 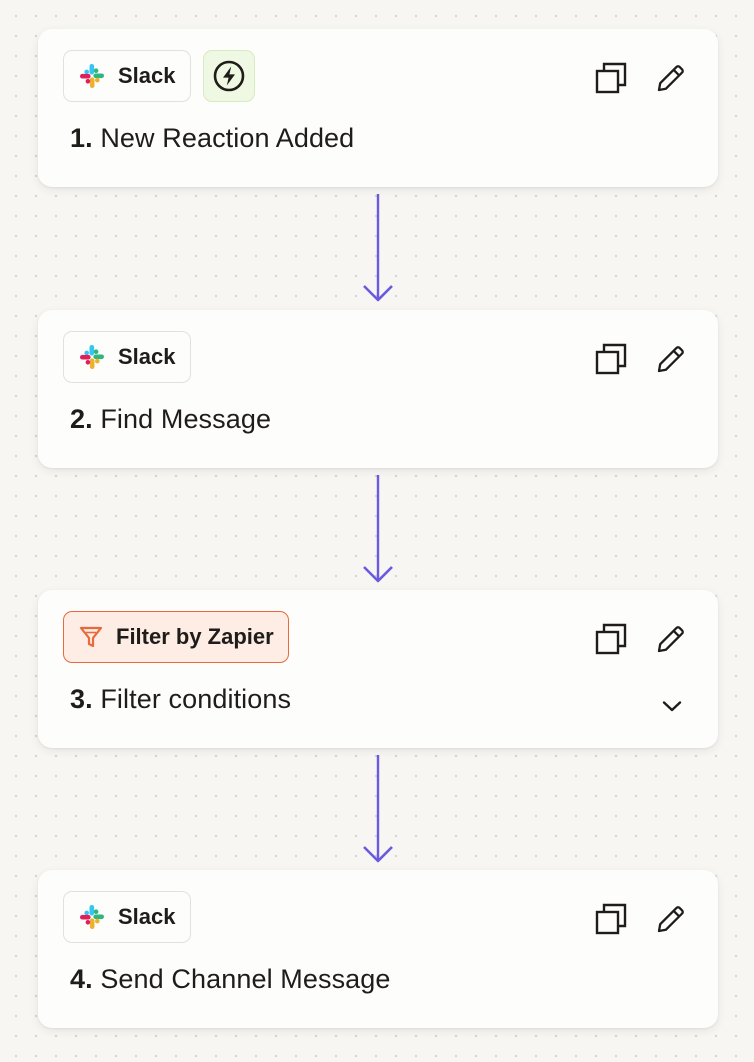 What do you see at coordinates (81, 419) in the screenshot?
I see `step-number: 2.` at bounding box center [81, 419].